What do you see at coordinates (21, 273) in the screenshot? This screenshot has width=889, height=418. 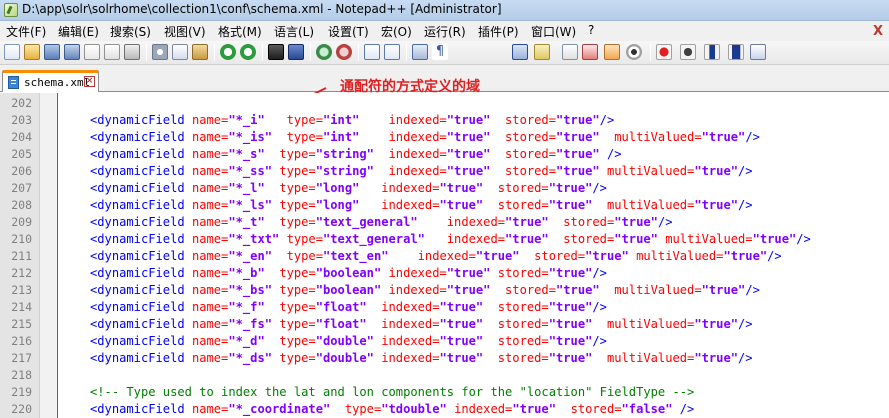 I see `line-number: 212` at bounding box center [21, 273].